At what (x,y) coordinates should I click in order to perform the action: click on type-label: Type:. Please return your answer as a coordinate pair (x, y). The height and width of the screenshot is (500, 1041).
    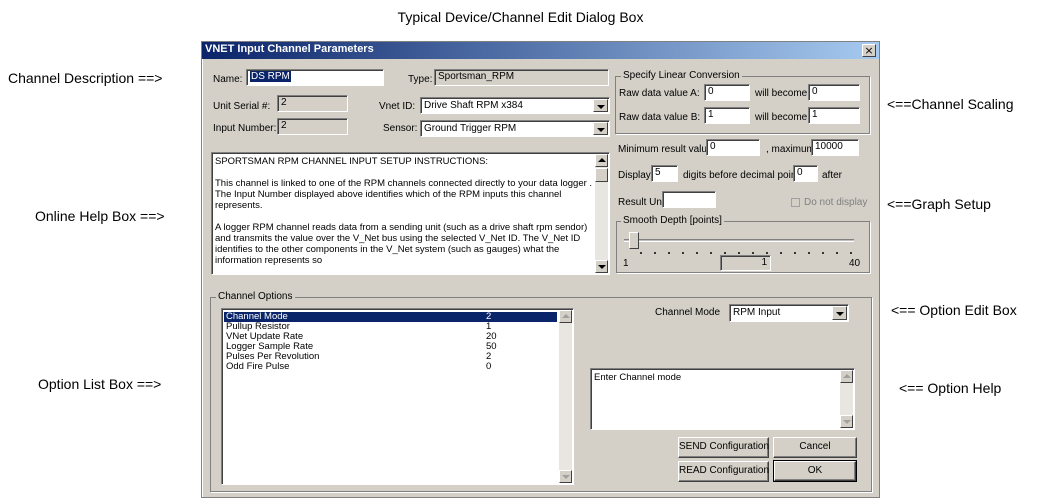
    Looking at the image, I should click on (420, 79).